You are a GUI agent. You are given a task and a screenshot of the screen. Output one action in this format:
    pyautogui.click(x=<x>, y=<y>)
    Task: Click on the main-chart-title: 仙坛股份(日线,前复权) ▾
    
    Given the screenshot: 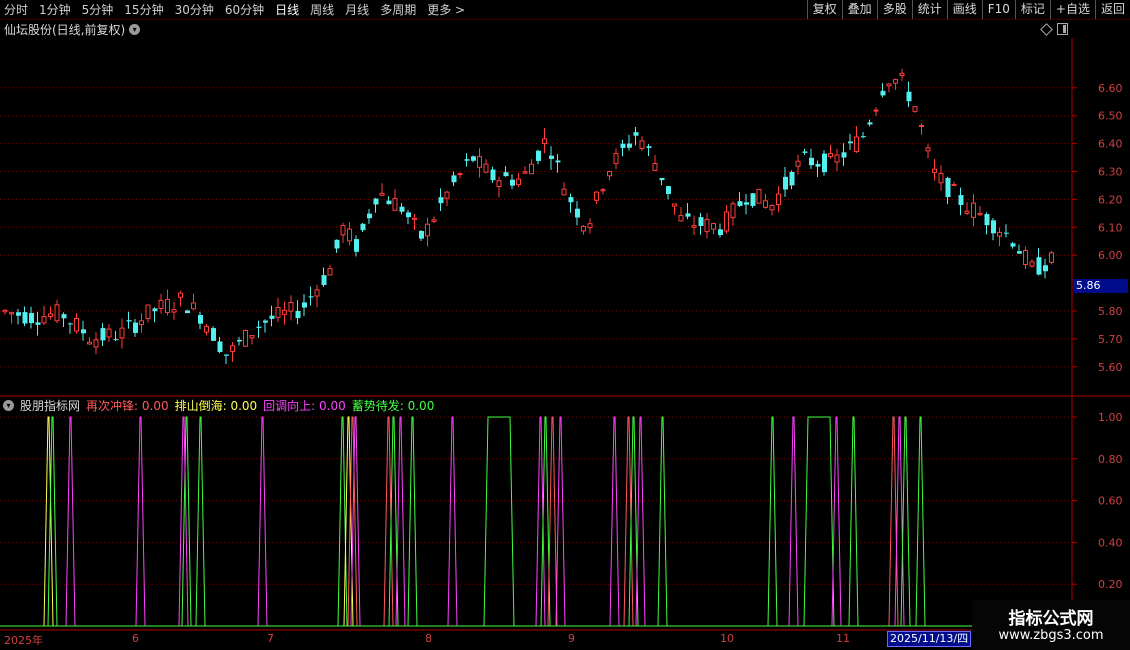 What is the action you would take?
    pyautogui.click(x=72, y=29)
    